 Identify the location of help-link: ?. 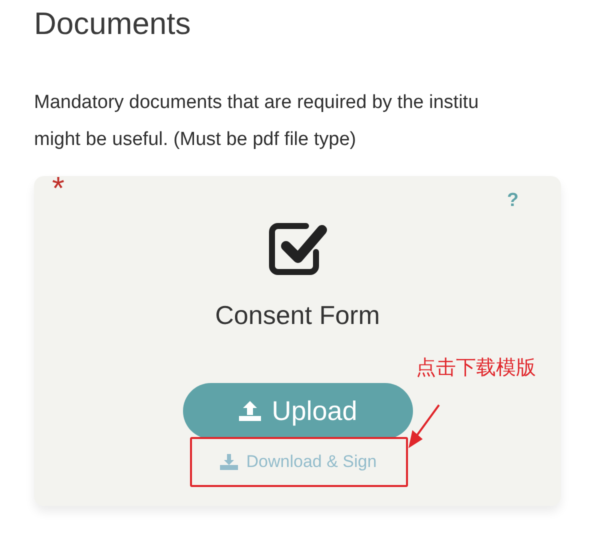
(513, 201).